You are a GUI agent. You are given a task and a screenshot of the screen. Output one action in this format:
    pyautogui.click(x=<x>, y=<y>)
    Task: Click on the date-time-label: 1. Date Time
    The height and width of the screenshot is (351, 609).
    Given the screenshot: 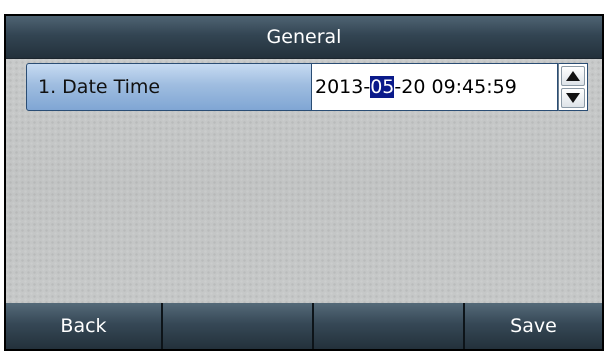 What is the action you would take?
    pyautogui.click(x=169, y=87)
    